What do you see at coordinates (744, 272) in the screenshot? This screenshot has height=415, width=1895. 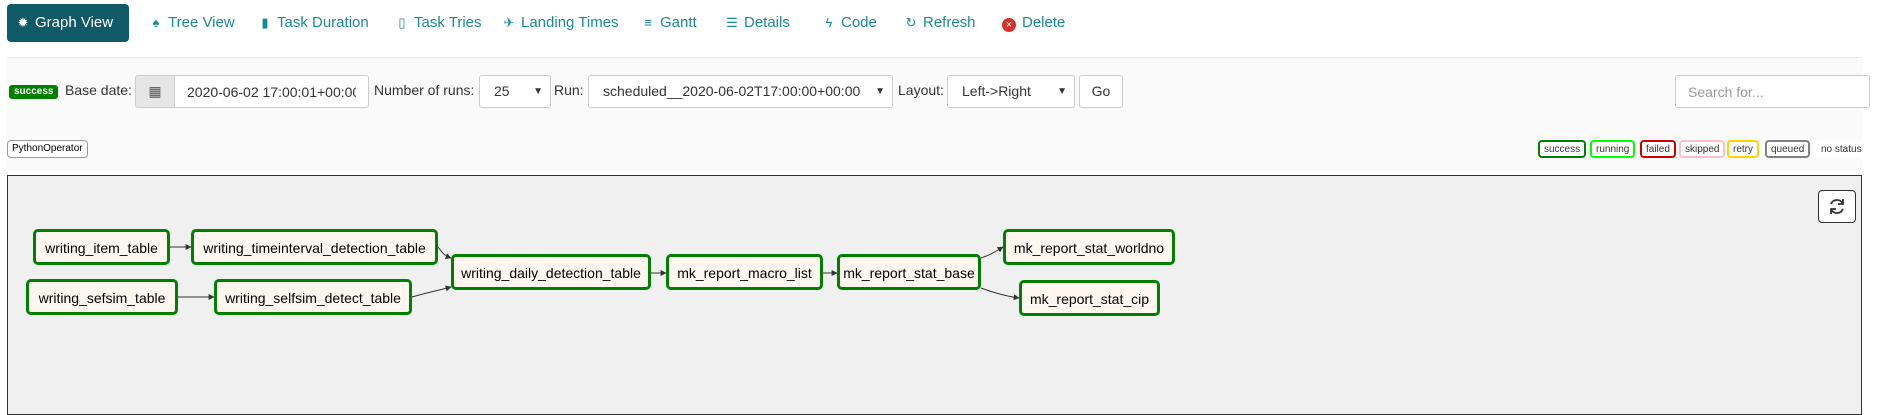 I see `task-node-mk-report-macro-list: mk_report_macro_list` at bounding box center [744, 272].